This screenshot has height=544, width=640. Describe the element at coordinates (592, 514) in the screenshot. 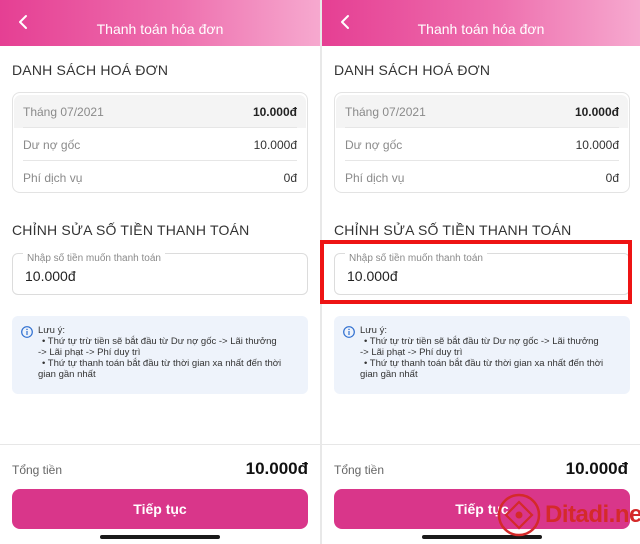

I see `watermark-text: Ditadi.net` at that location.